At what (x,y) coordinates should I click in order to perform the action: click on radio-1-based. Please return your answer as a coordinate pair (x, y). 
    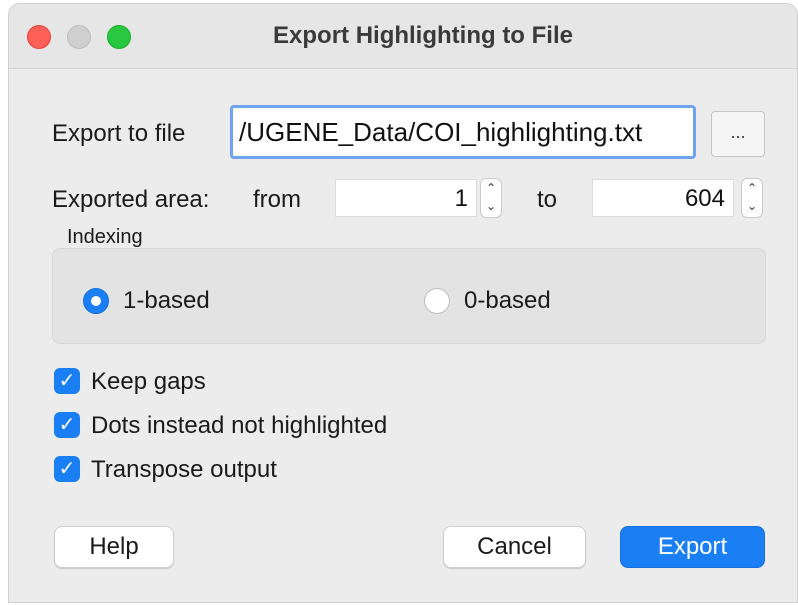
    Looking at the image, I should click on (96, 301).